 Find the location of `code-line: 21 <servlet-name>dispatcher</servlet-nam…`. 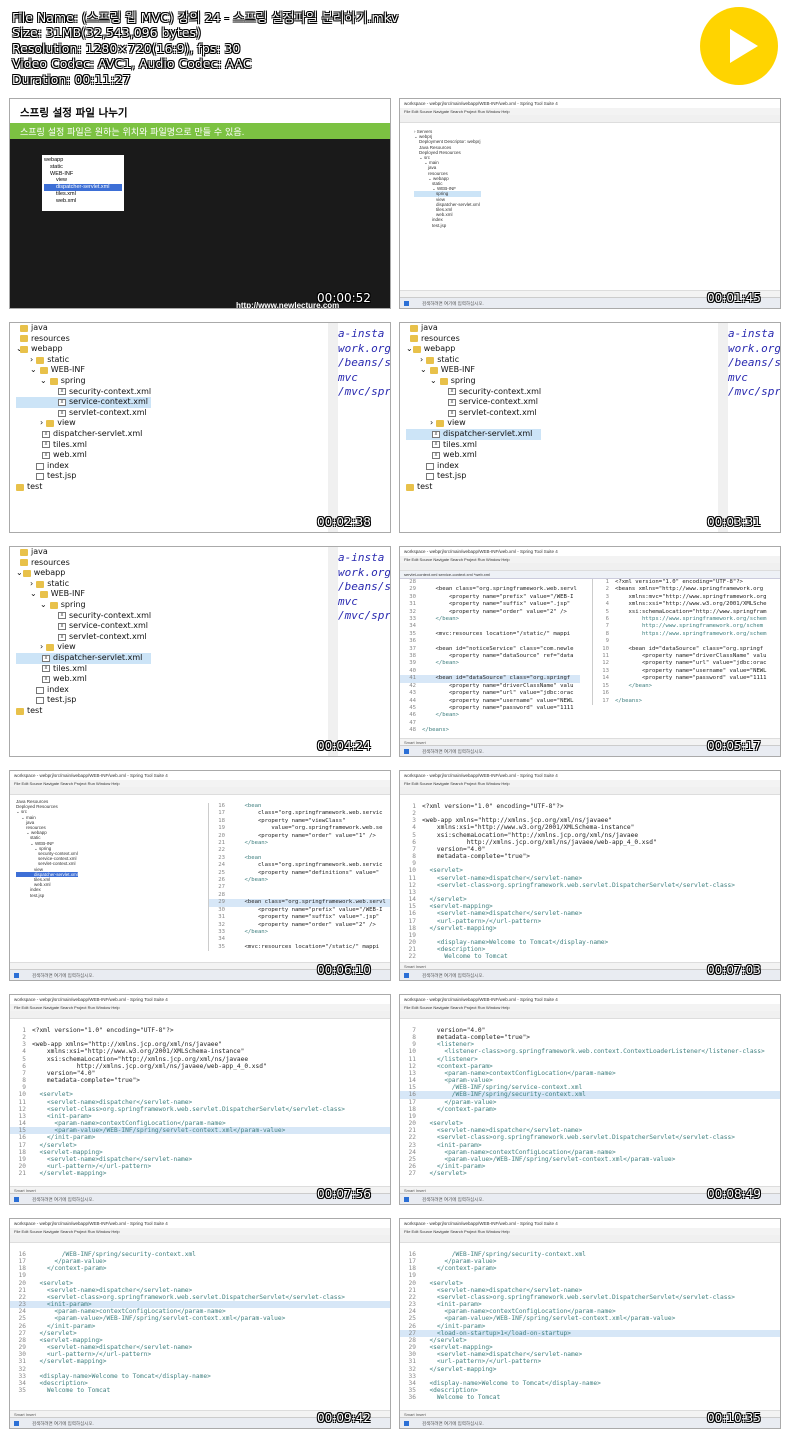

code-line: 21 <servlet-name>dispatcher</servlet-nam… is located at coordinates (590, 1130).